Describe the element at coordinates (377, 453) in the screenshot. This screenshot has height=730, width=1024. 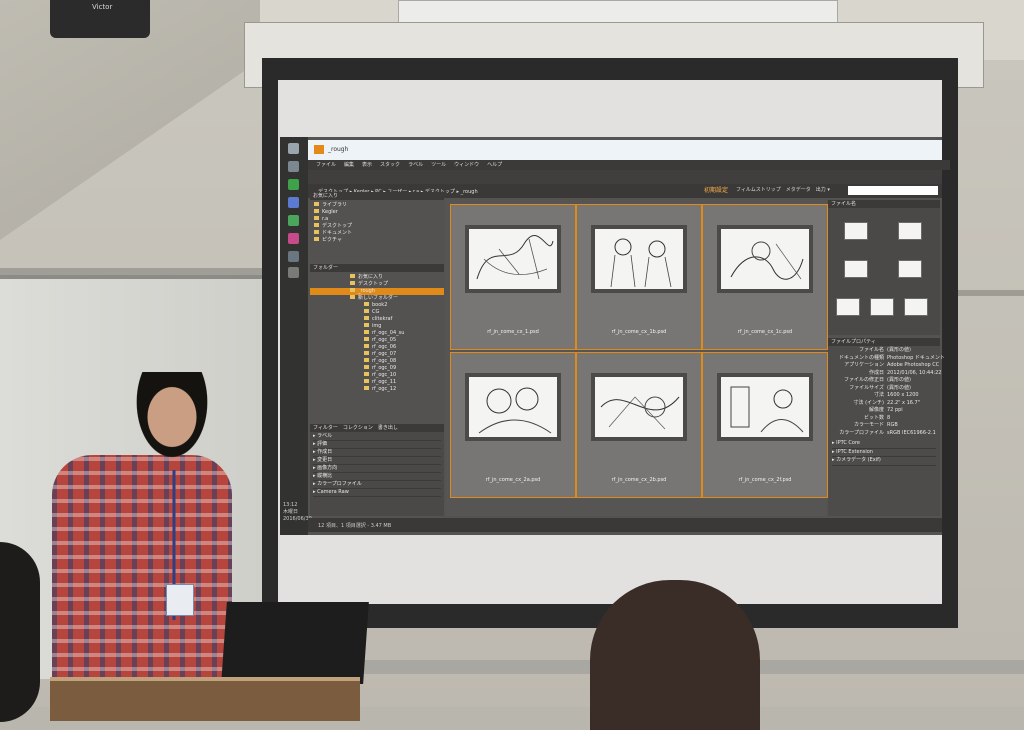
I see `filter-item: ▸ 作成日` at that location.